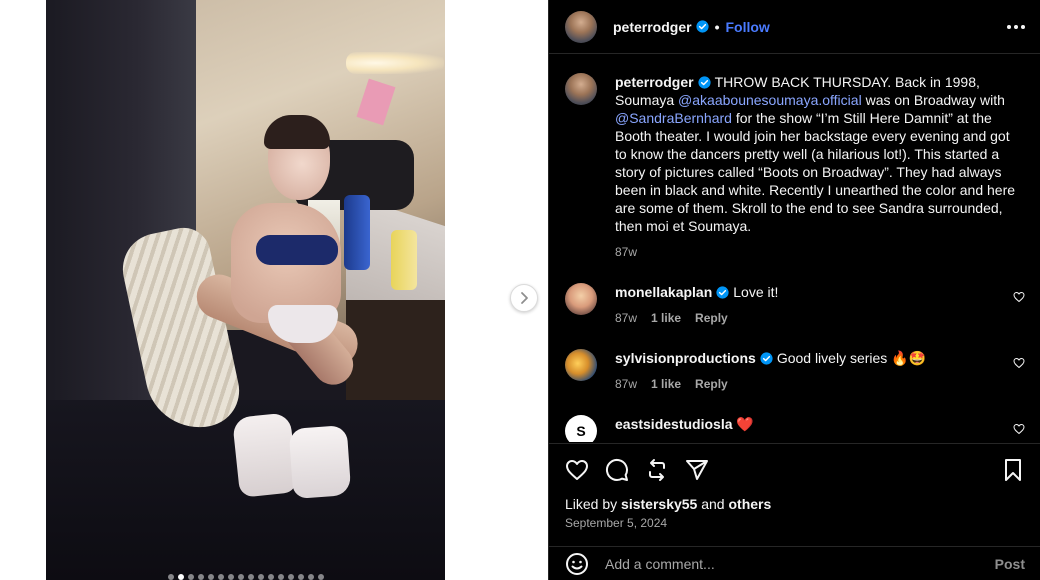 The width and height of the screenshot is (1040, 580). I want to click on avatar: S, so click(581, 428).